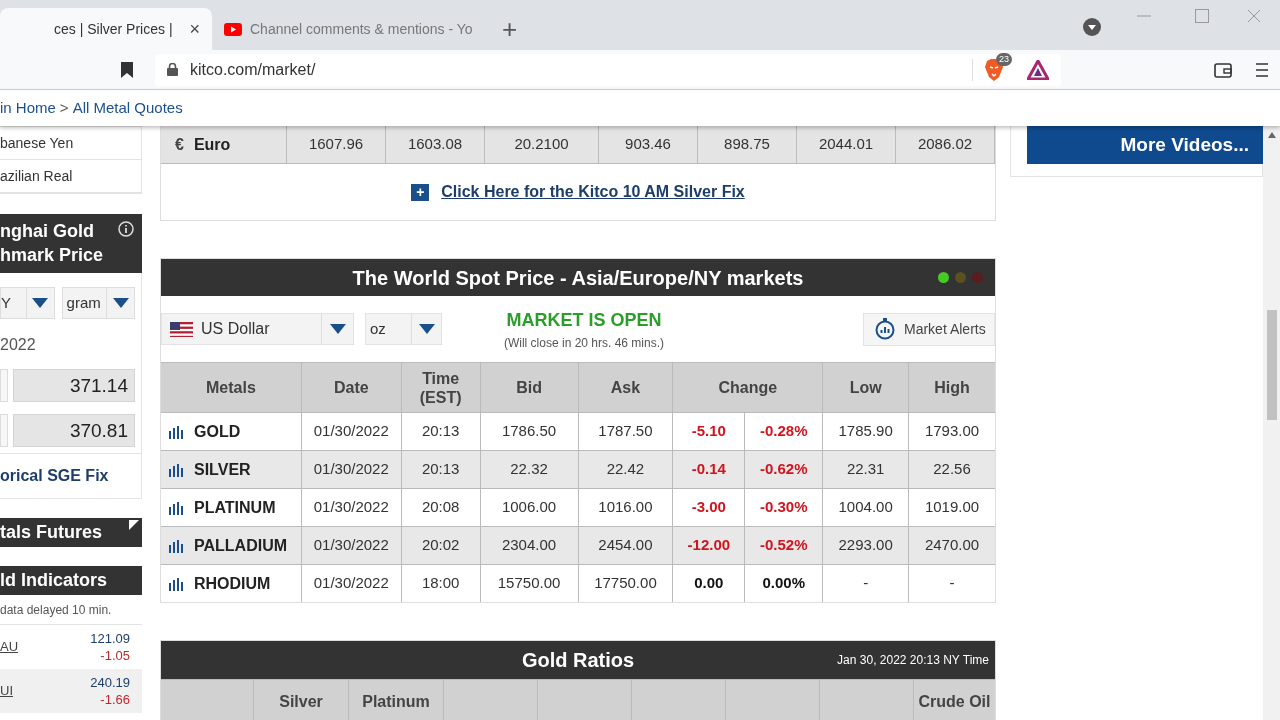 Image resolution: width=1280 pixels, height=720 pixels. Describe the element at coordinates (351, 583) in the screenshot. I see `table-cell: 01/30/2022` at that location.